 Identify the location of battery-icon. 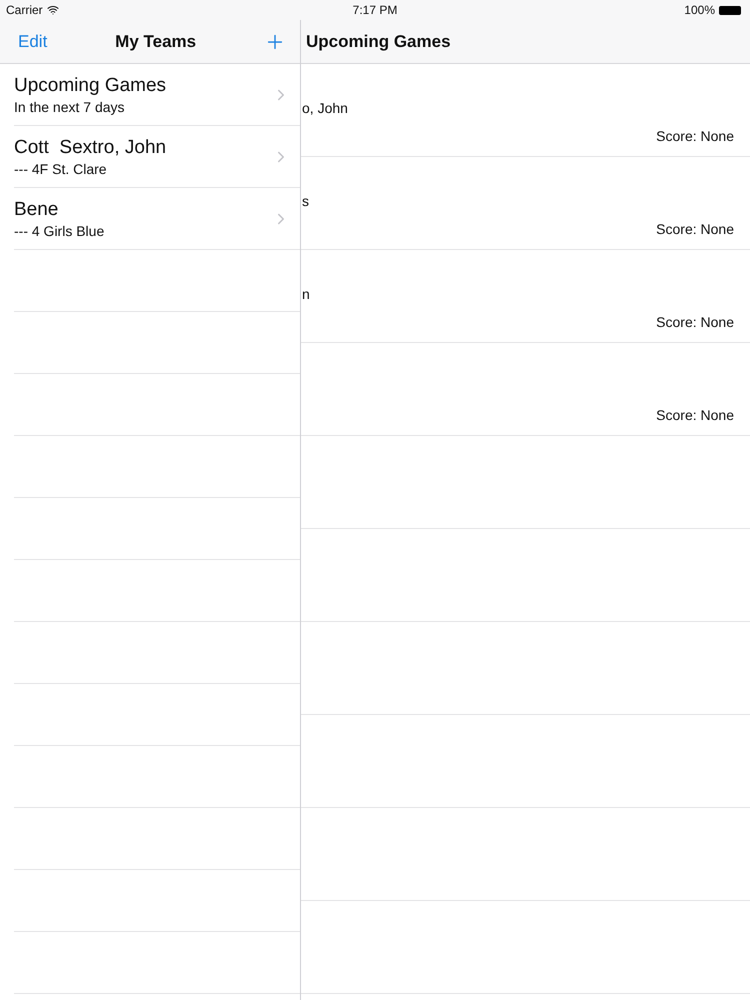
(730, 10).